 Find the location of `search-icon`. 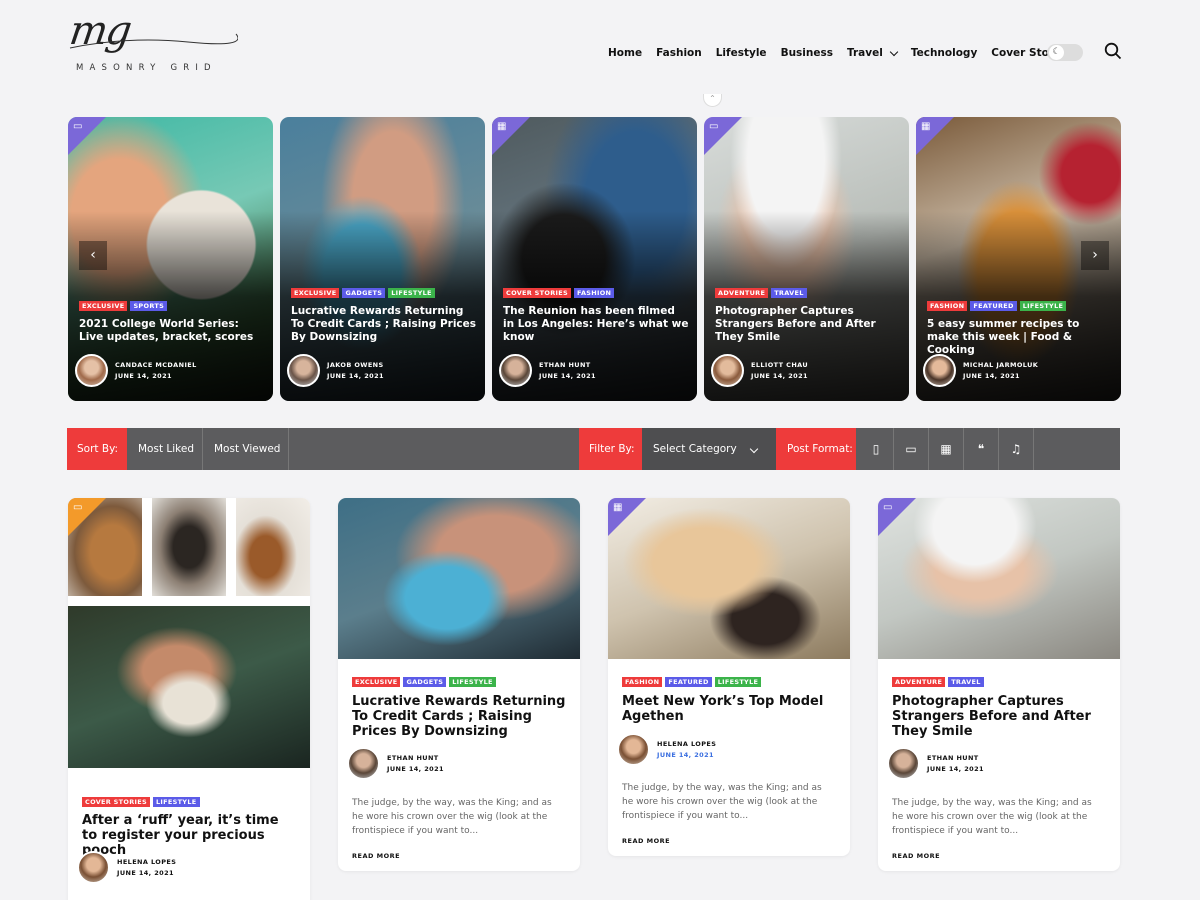

search-icon is located at coordinates (1113, 51).